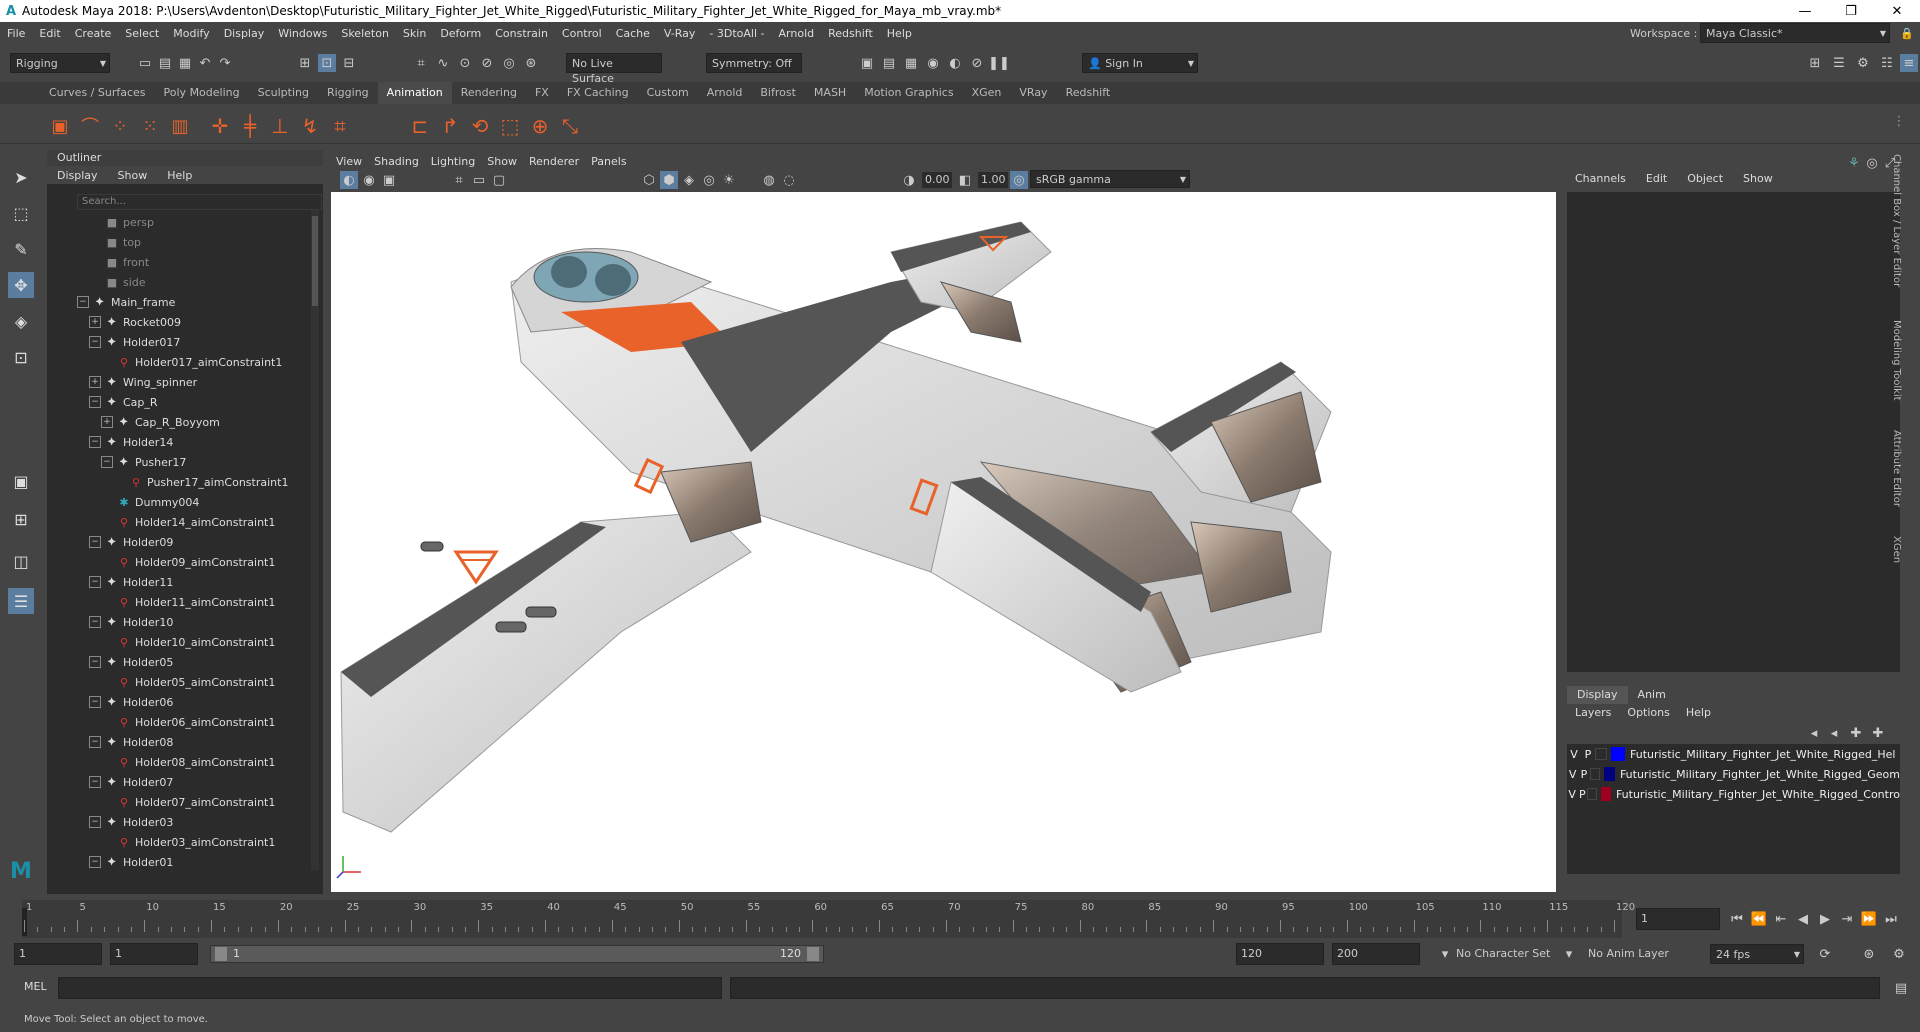  What do you see at coordinates (649, 180) in the screenshot?
I see `wireframe-icon: ⬡` at bounding box center [649, 180].